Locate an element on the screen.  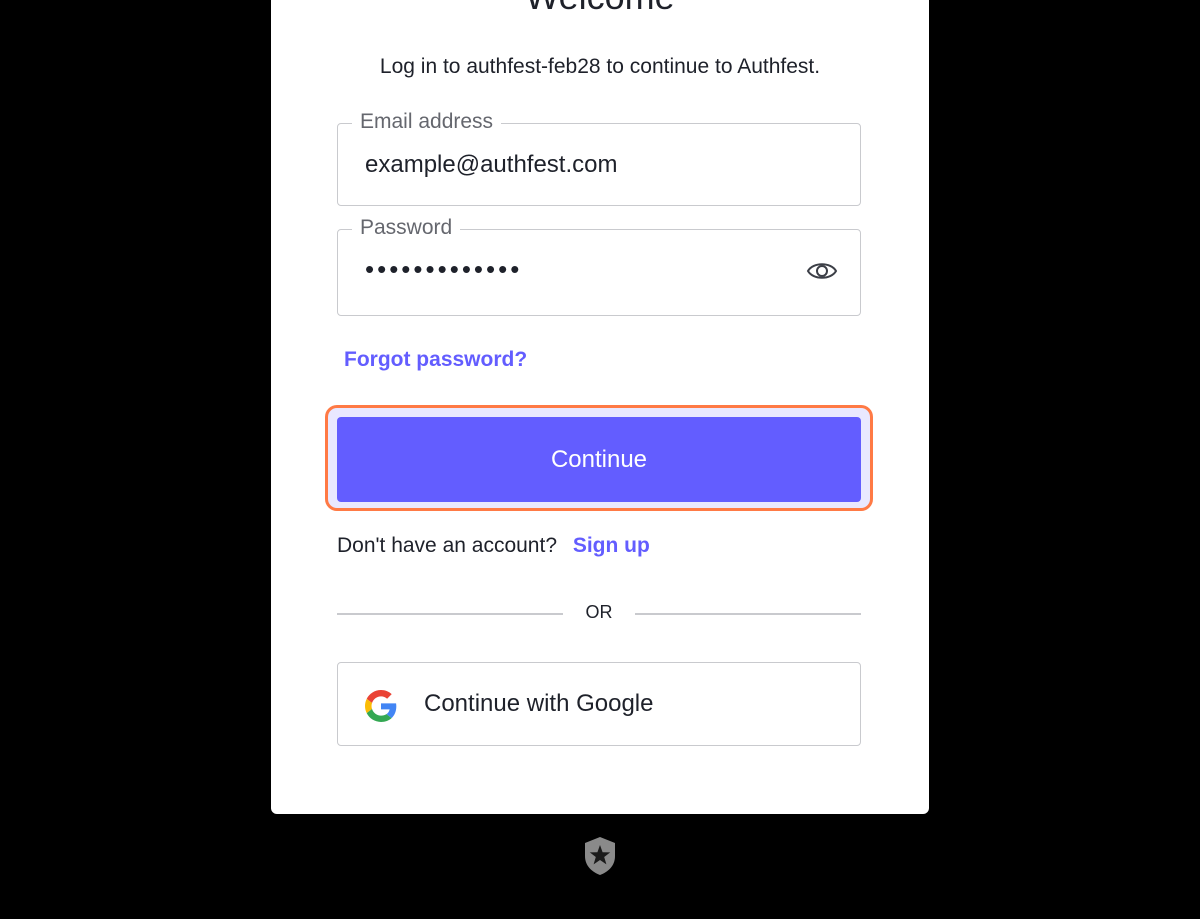
continue-button: Continue is located at coordinates (599, 459).